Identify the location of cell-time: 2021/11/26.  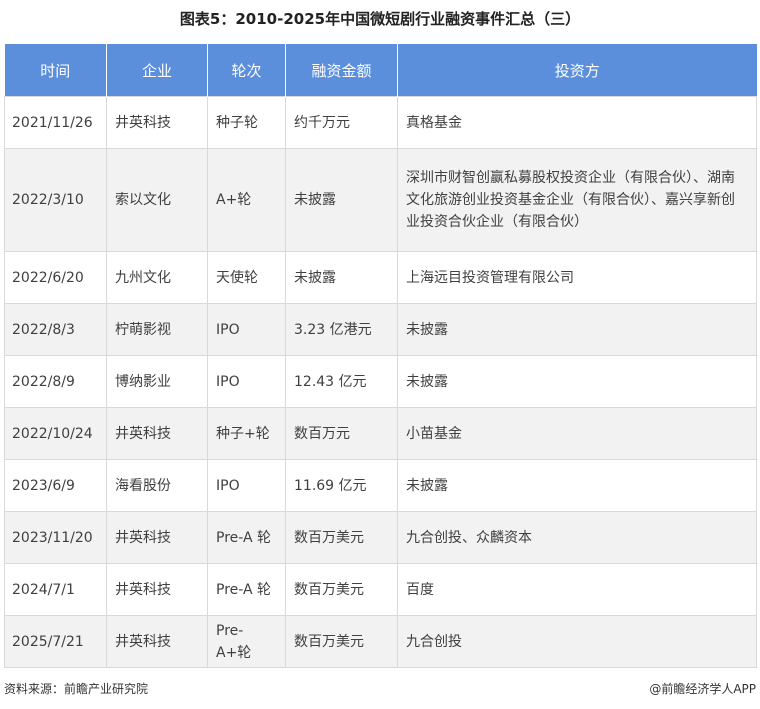
(55, 122).